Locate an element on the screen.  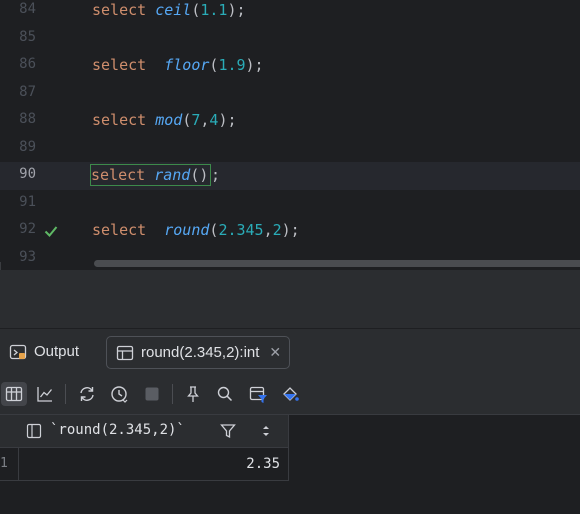
search-icon is located at coordinates (225, 394).